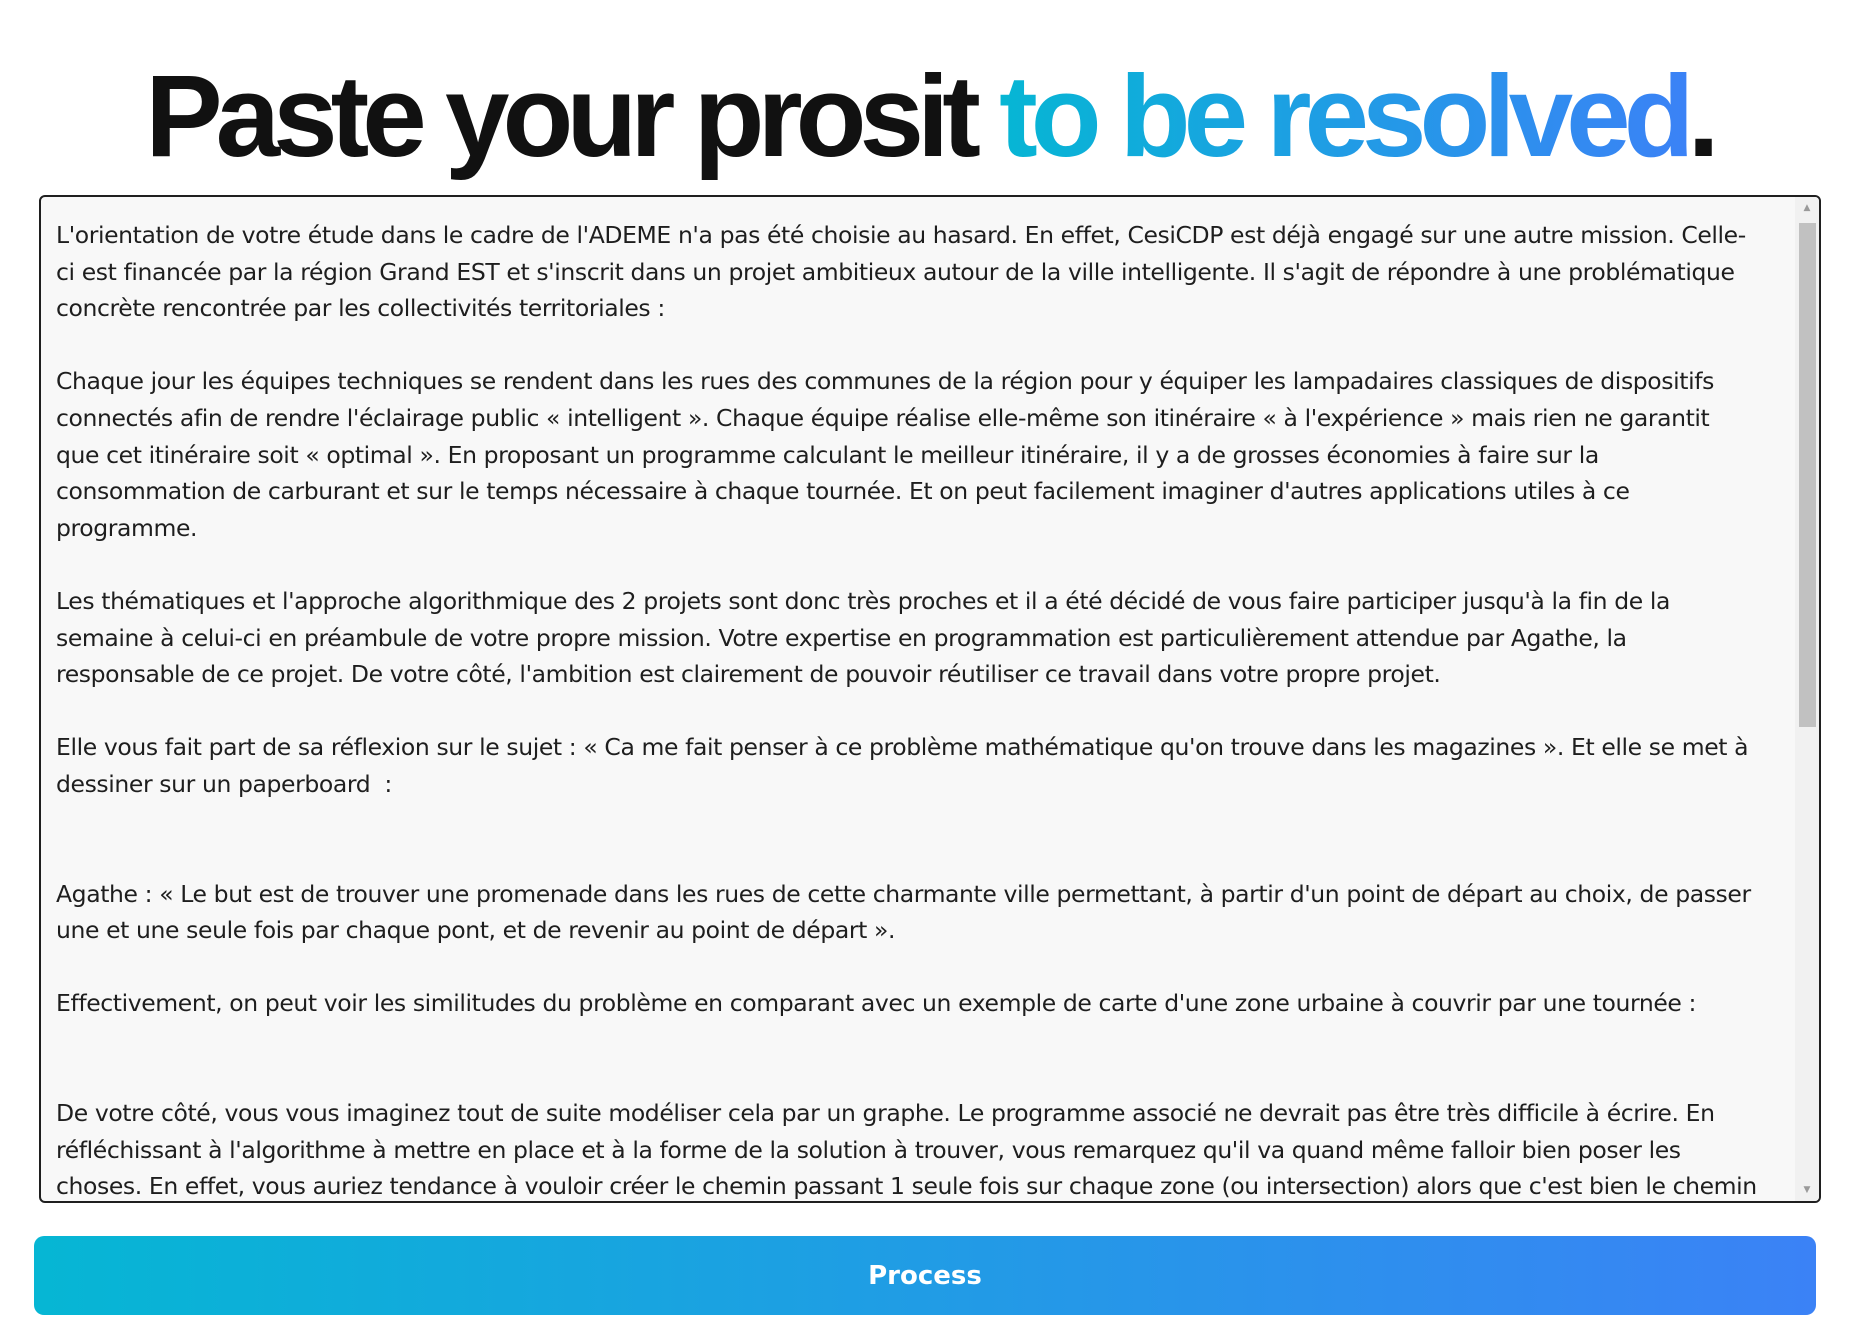 The height and width of the screenshot is (1327, 1858). I want to click on page-title: Paste your prosit to be resolved., so click(929, 116).